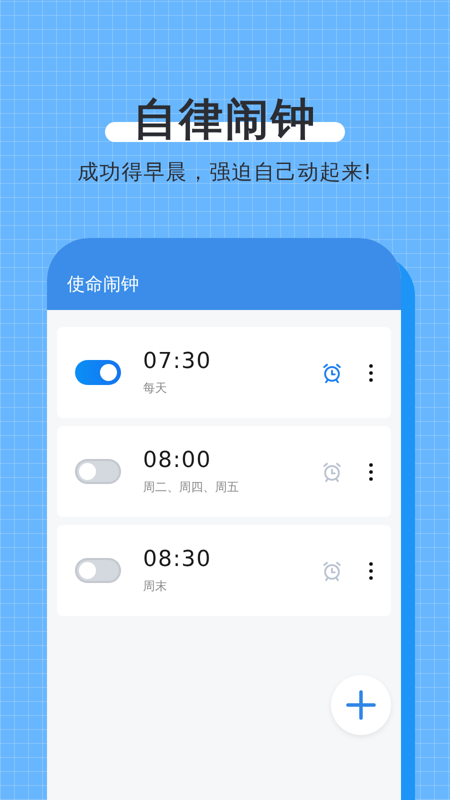  What do you see at coordinates (177, 460) in the screenshot?
I see `alarm-time: 08:00` at bounding box center [177, 460].